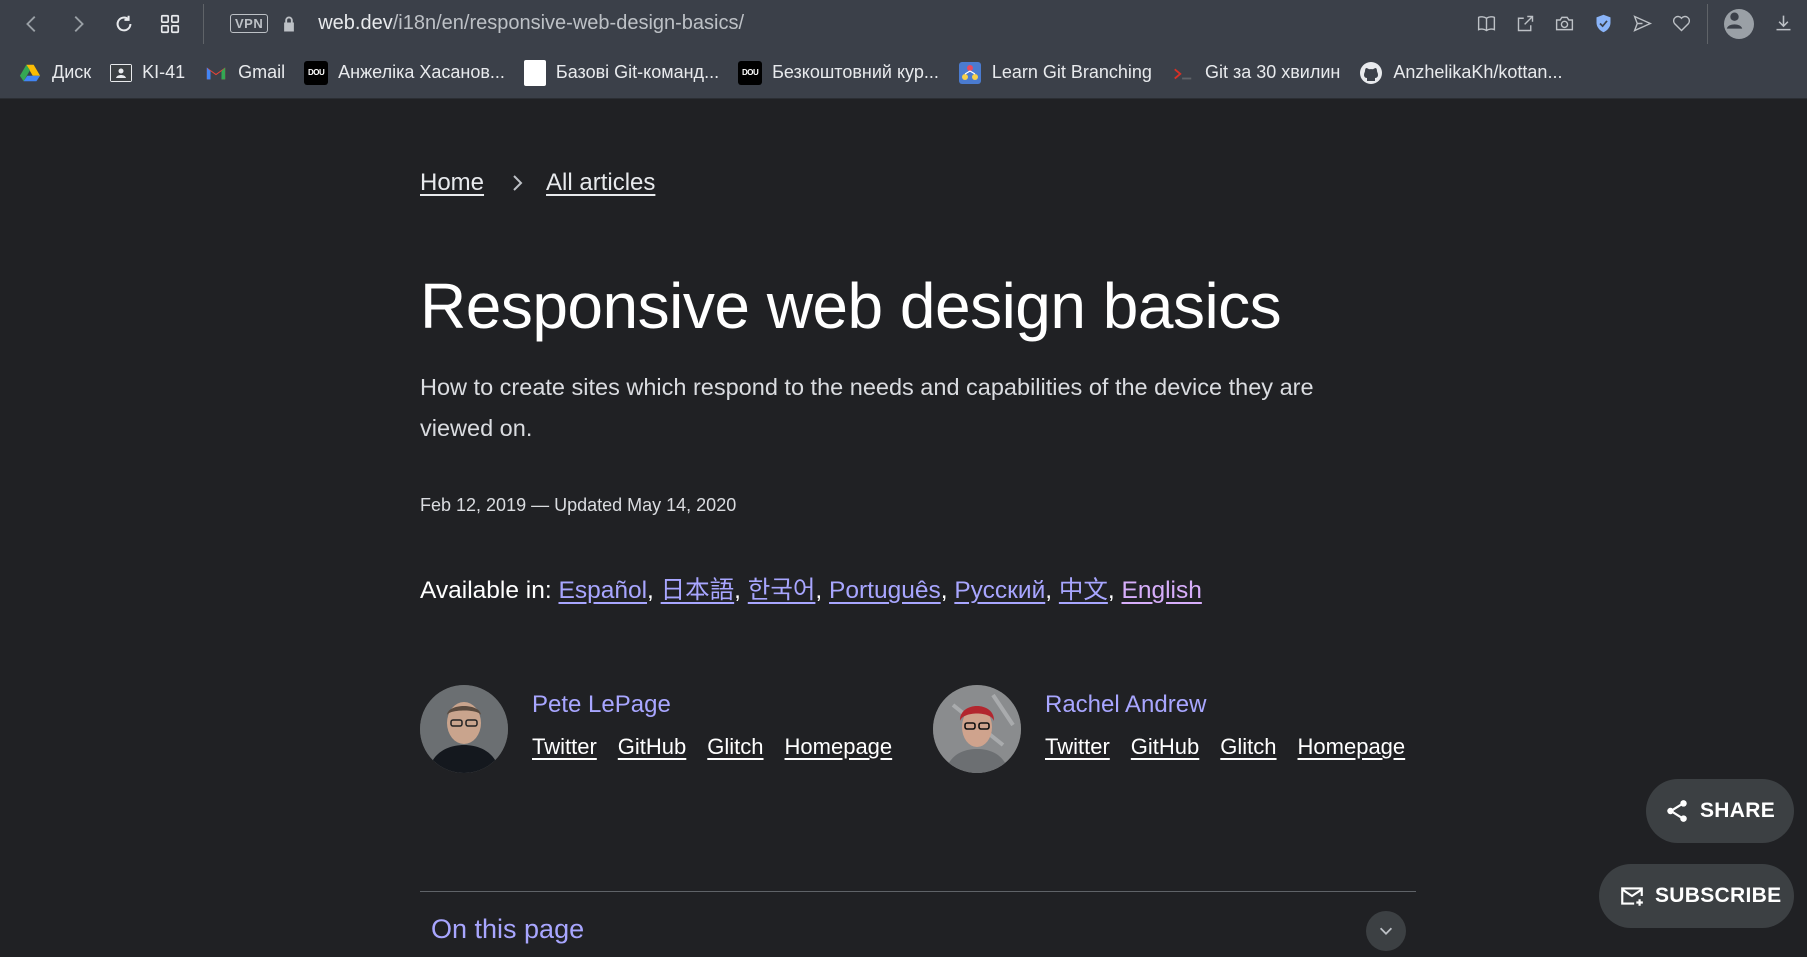 The height and width of the screenshot is (957, 1807). I want to click on reload-button, so click(124, 23).